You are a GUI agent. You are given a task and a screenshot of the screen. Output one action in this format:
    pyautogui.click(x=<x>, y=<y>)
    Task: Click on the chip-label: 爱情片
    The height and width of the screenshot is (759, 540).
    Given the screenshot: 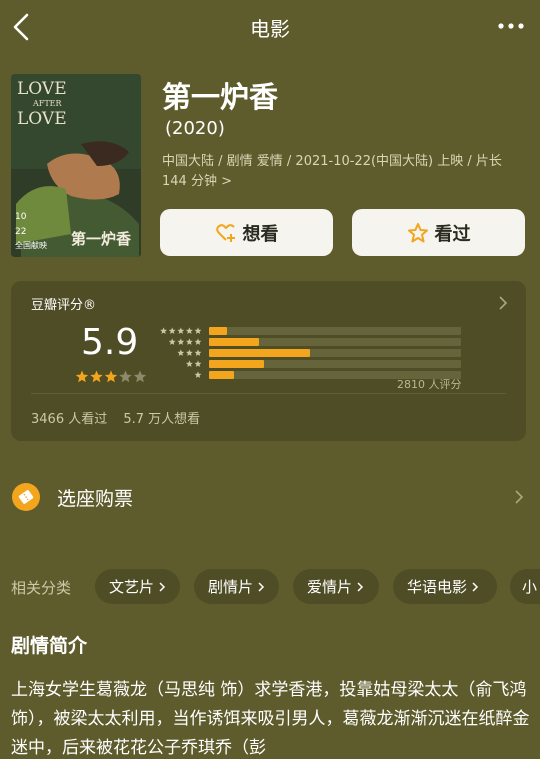 What is the action you would take?
    pyautogui.click(x=330, y=587)
    